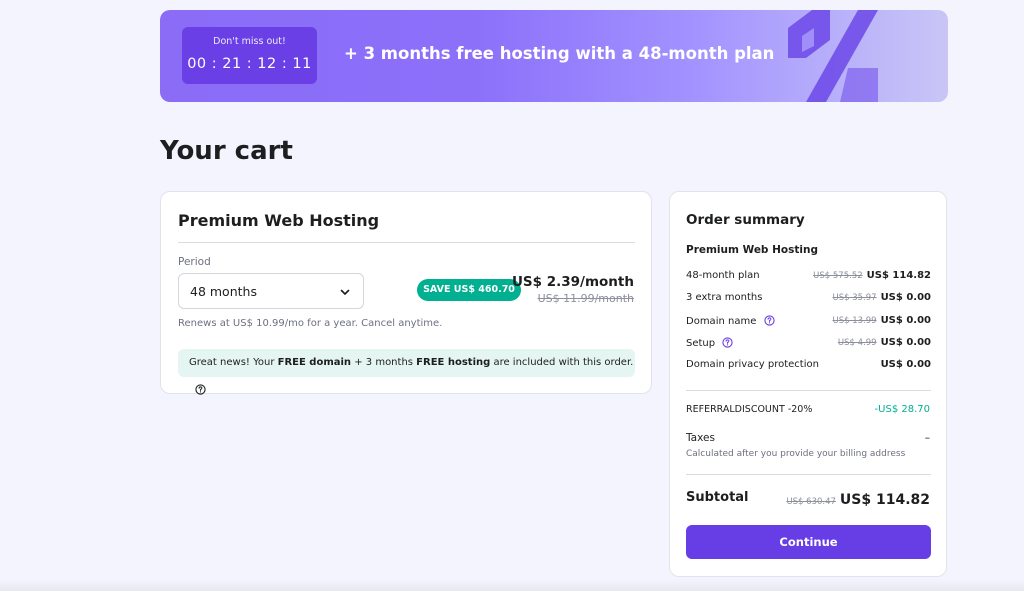 This screenshot has width=1024, height=591. Describe the element at coordinates (927, 438) in the screenshot. I see `taxes-value: –` at that location.